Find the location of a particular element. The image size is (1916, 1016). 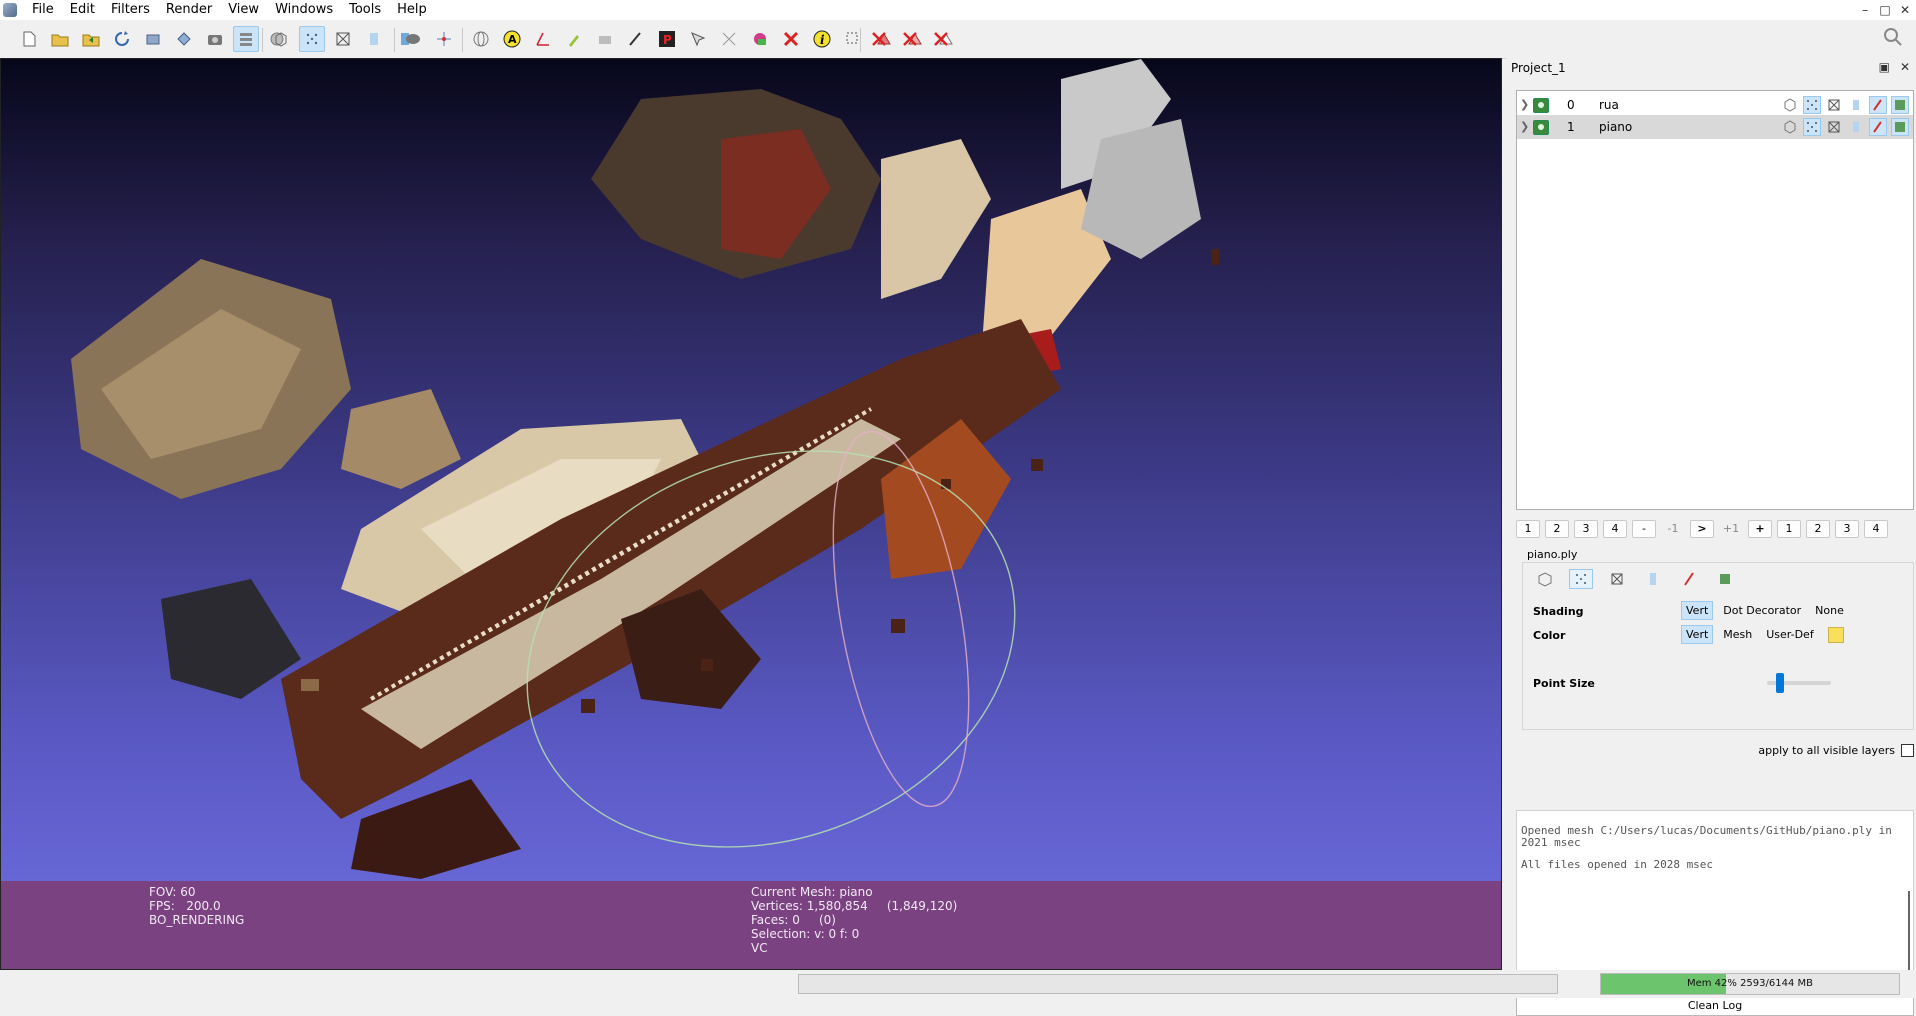

nav-button: -1 is located at coordinates (1673, 529).